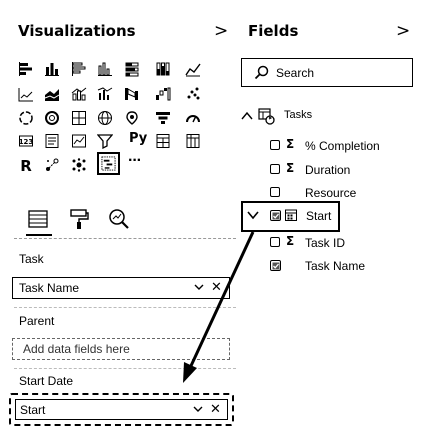  I want to click on field-duration: Duration, so click(327, 170).